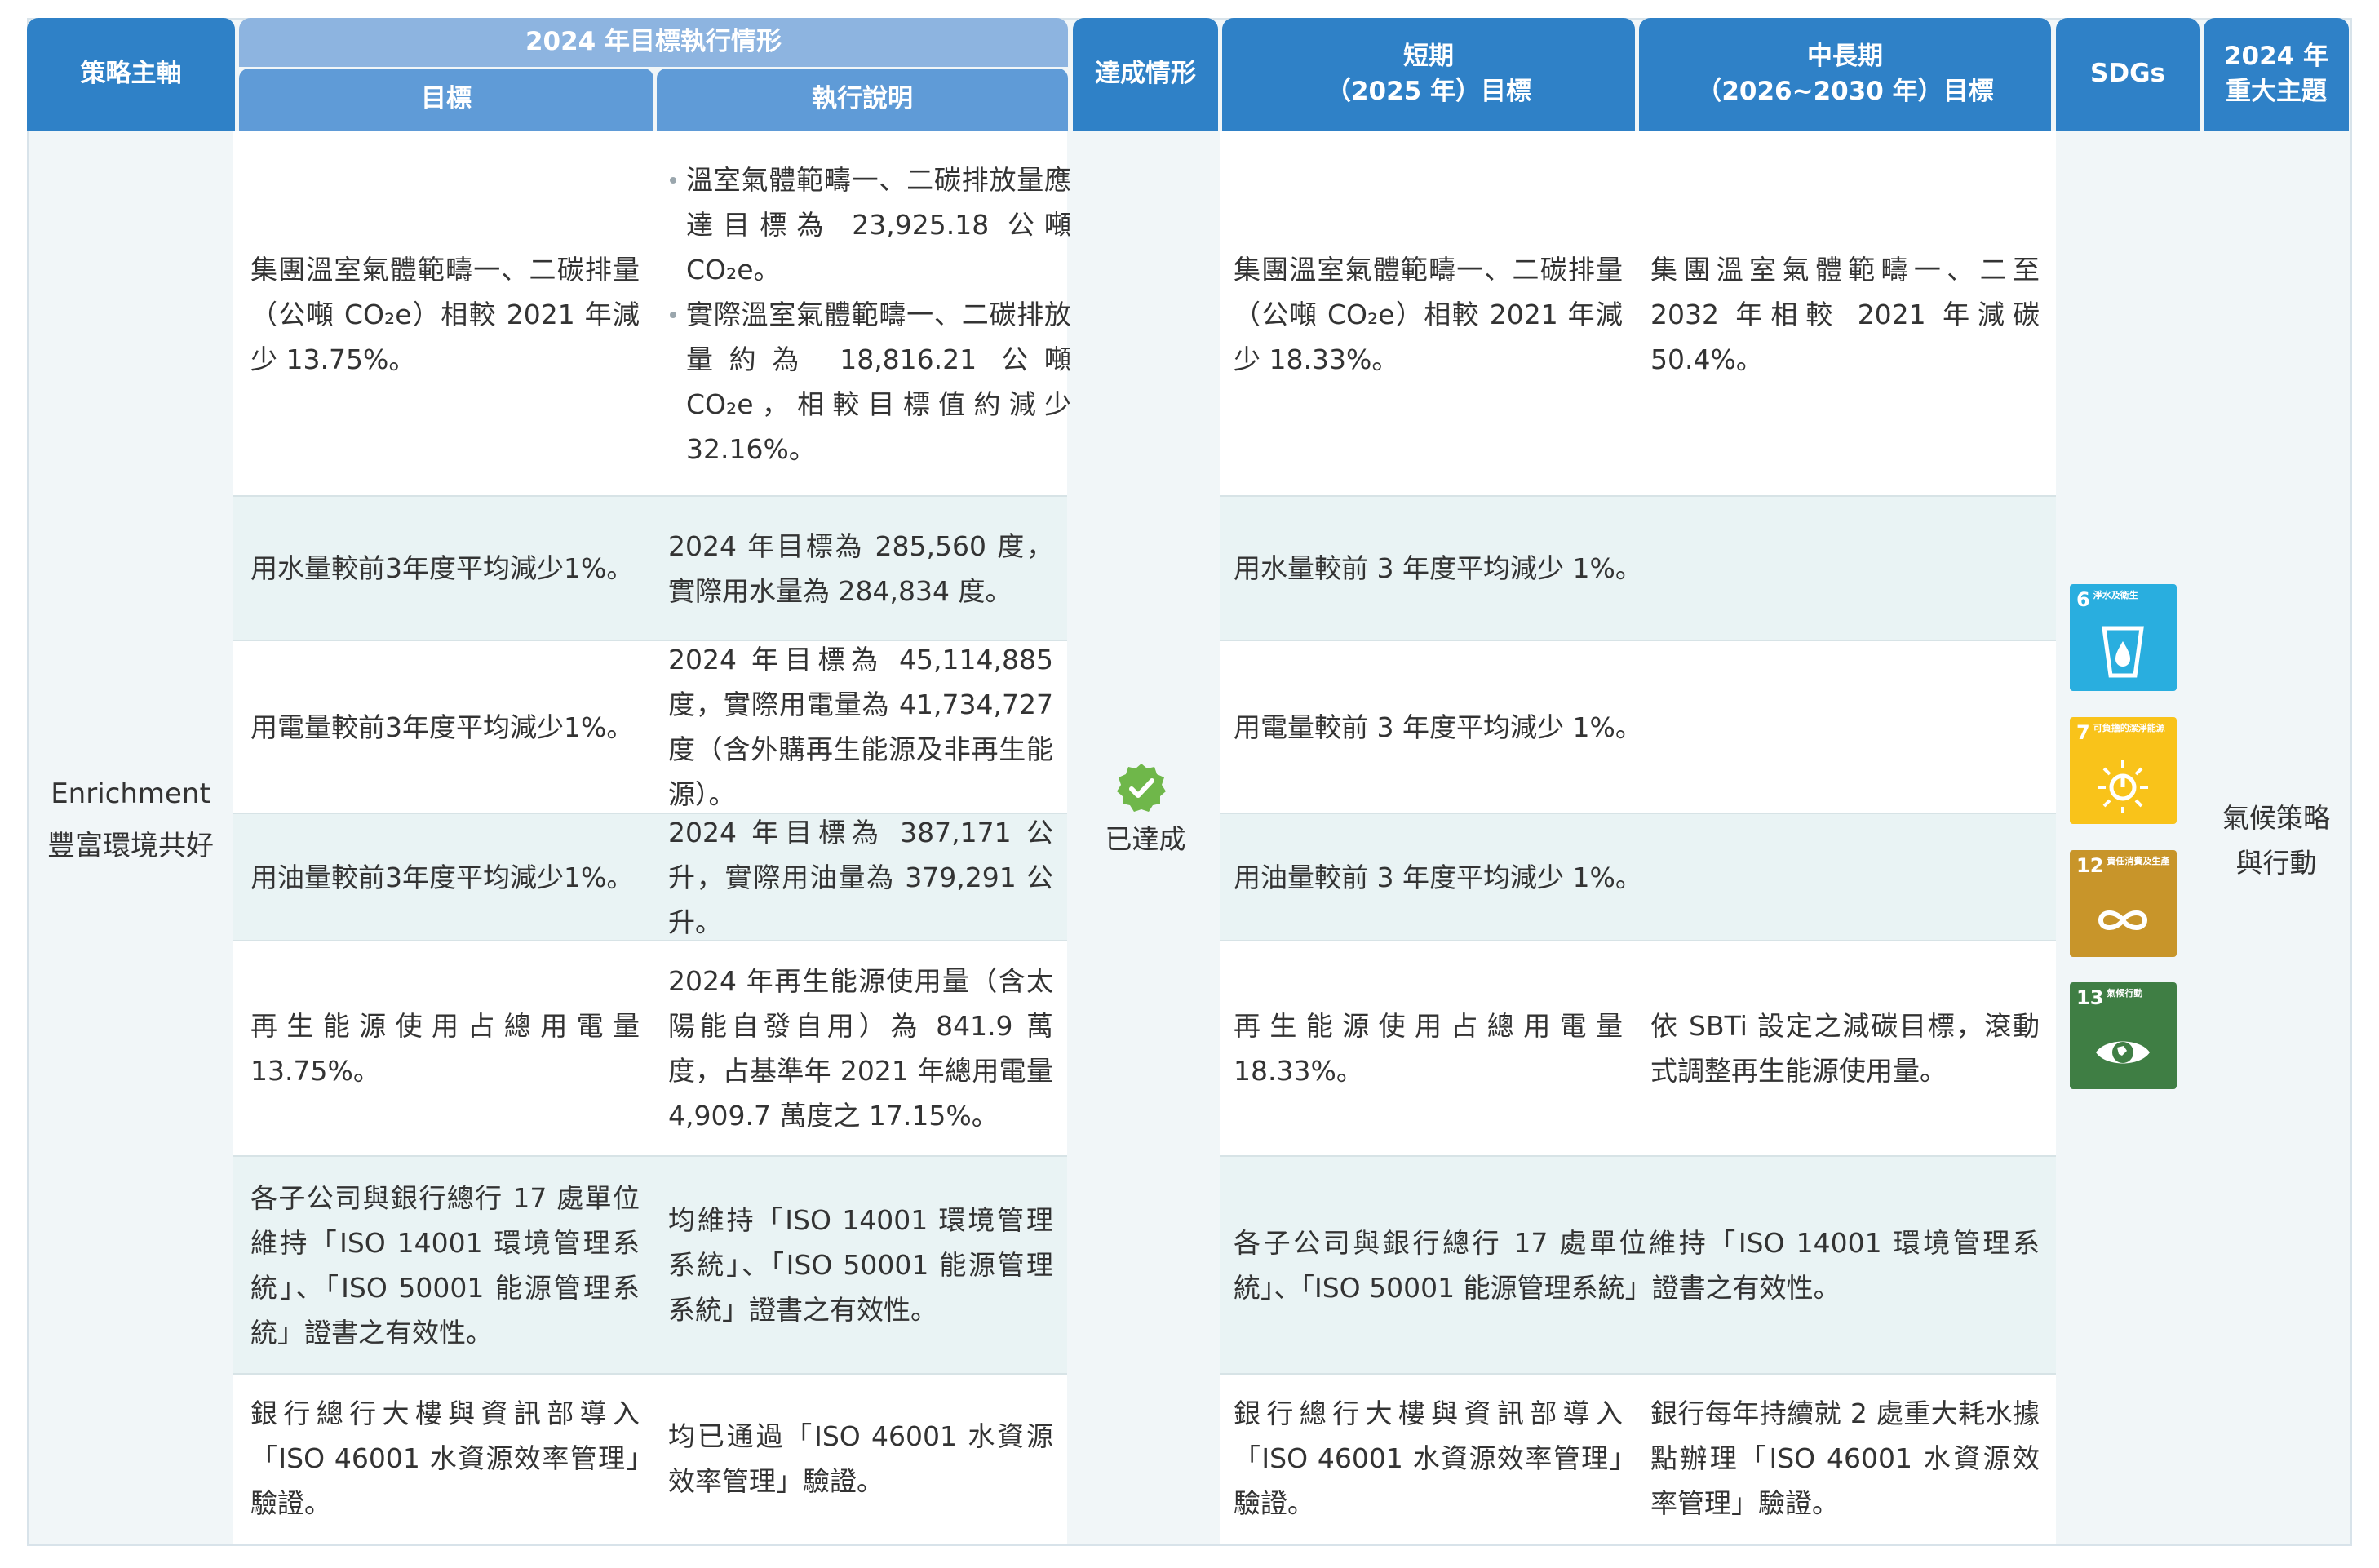 The height and width of the screenshot is (1568, 2379). I want to click on header-sdgs: SDGs, so click(2128, 74).